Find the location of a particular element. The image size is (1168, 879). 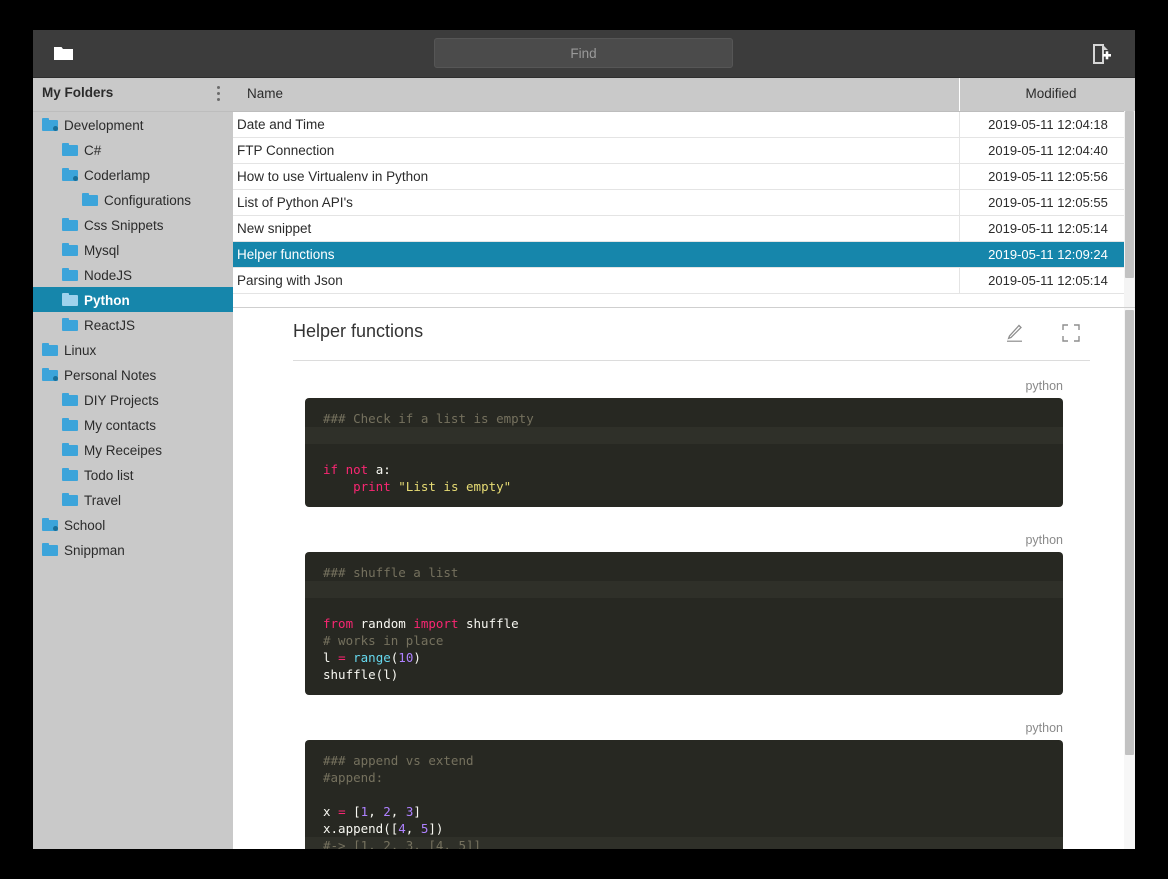

sidebar-item-todo-list: Todo list is located at coordinates (133, 474).